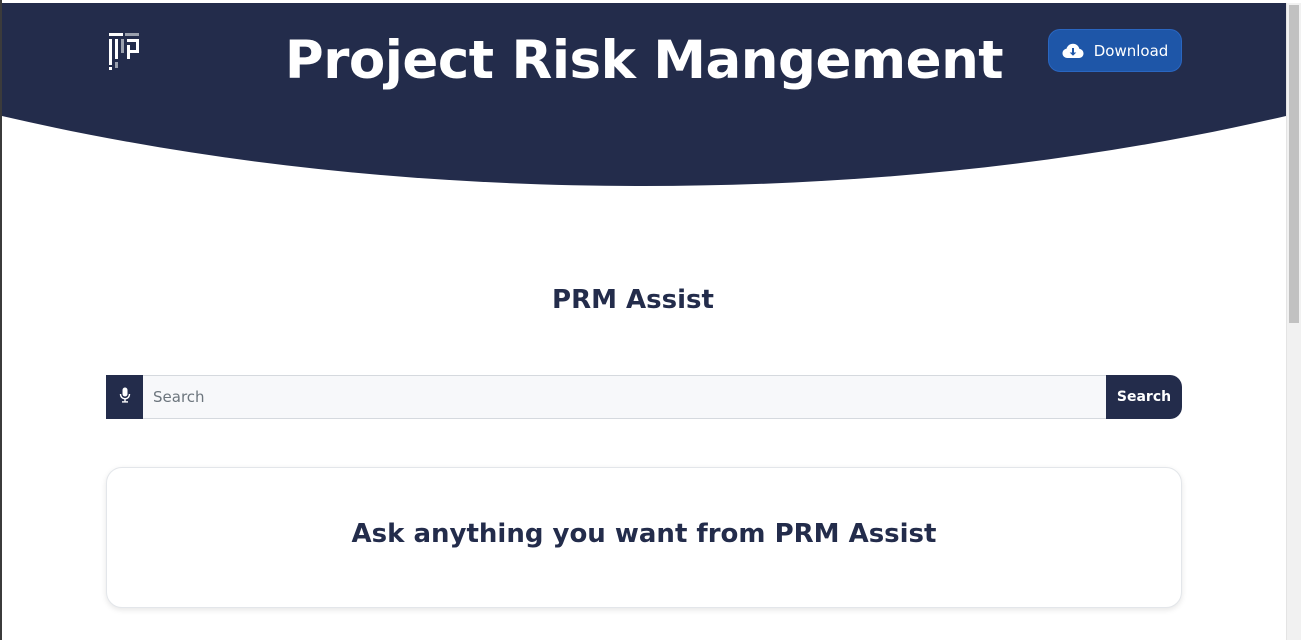 The width and height of the screenshot is (1301, 640). I want to click on voice-search-button, so click(124, 397).